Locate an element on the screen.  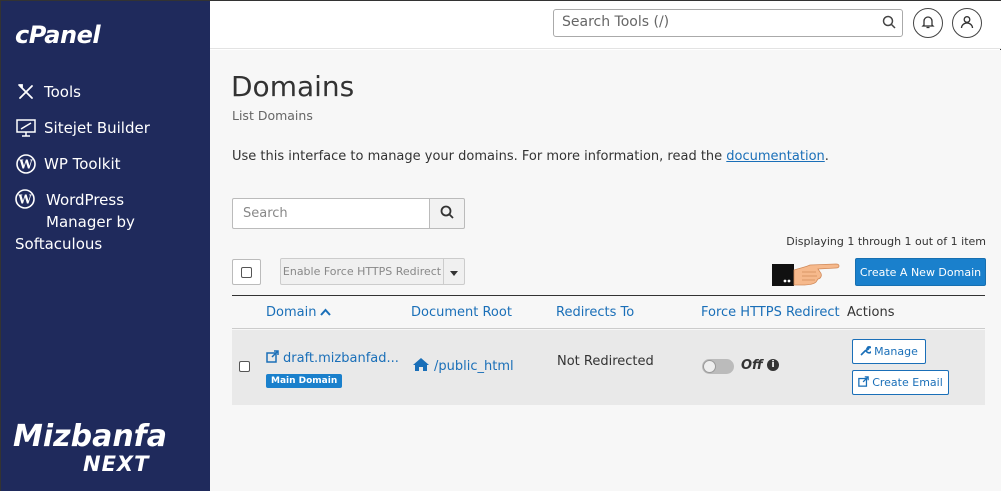
checkbox-box is located at coordinates (246, 272).